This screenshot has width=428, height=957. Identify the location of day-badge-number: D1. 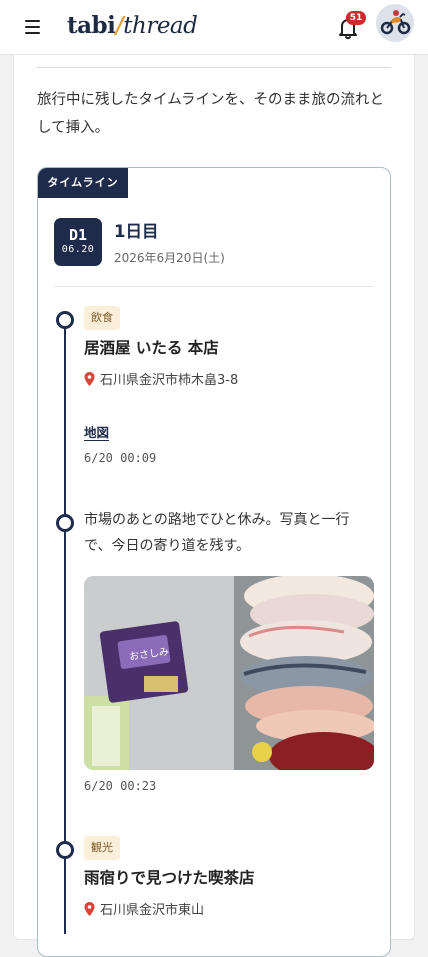
(78, 235).